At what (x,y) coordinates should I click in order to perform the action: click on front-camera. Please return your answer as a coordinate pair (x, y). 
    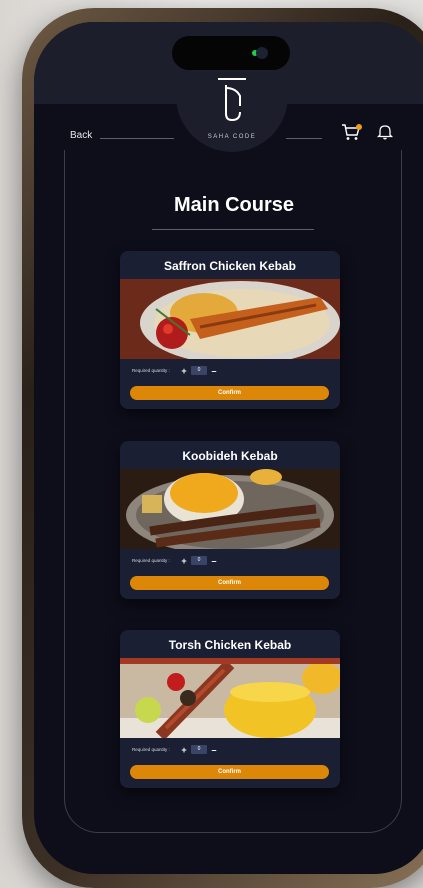
    Looking at the image, I should click on (262, 53).